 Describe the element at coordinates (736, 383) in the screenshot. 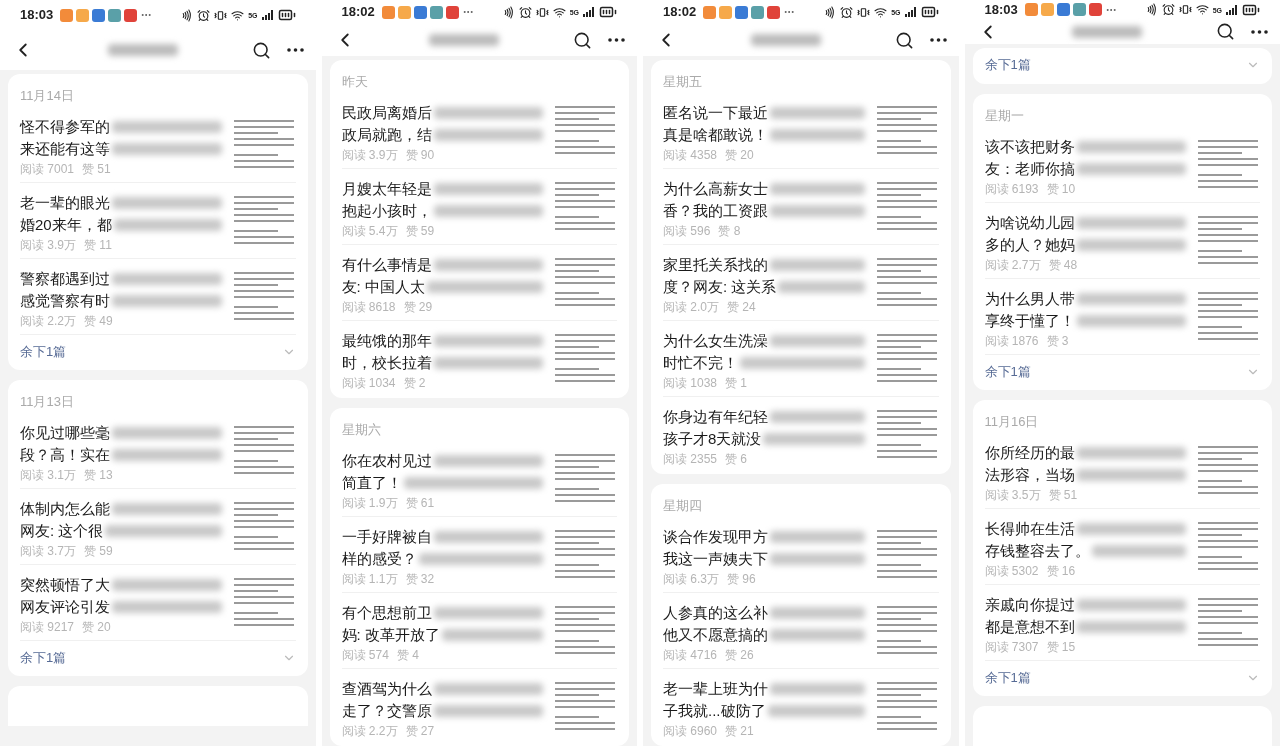

I see `like-count: 赞 1` at that location.